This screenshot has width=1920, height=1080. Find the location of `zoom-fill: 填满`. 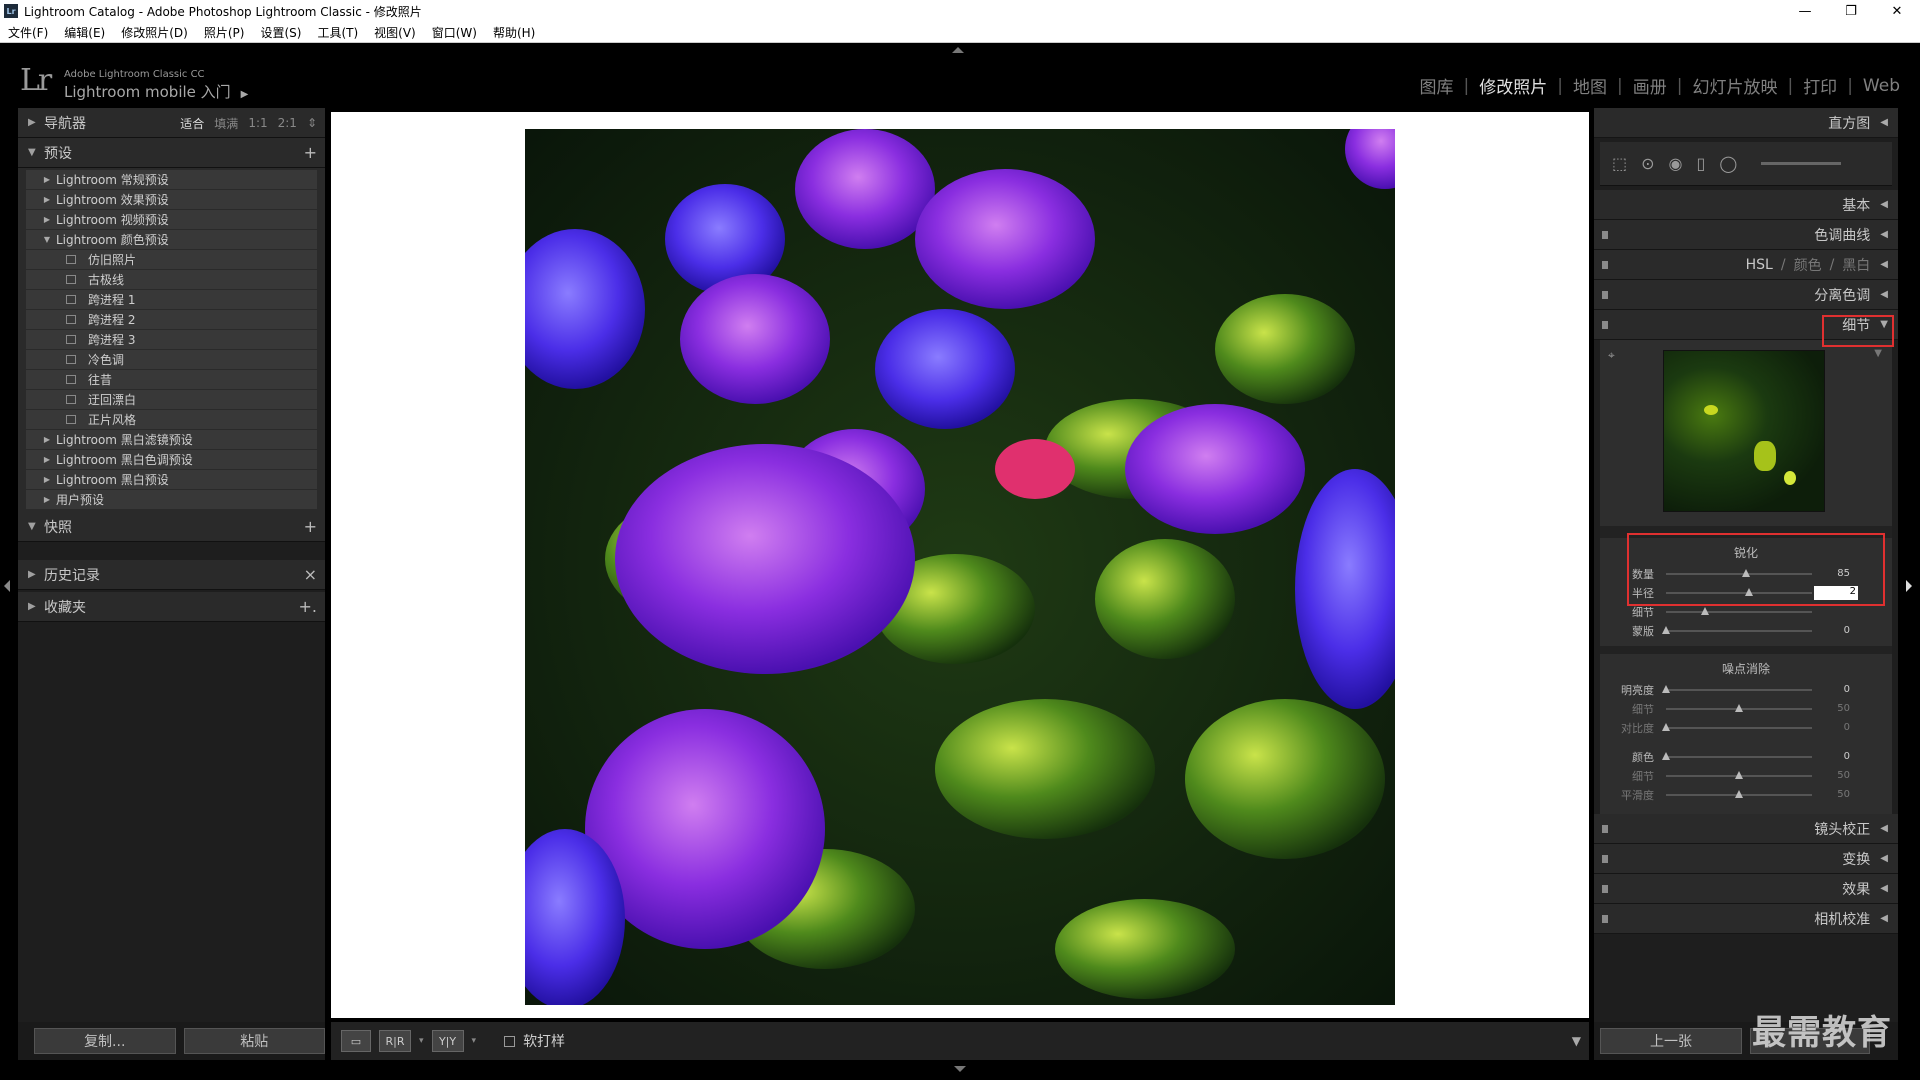

zoom-fill: 填满 is located at coordinates (226, 123).